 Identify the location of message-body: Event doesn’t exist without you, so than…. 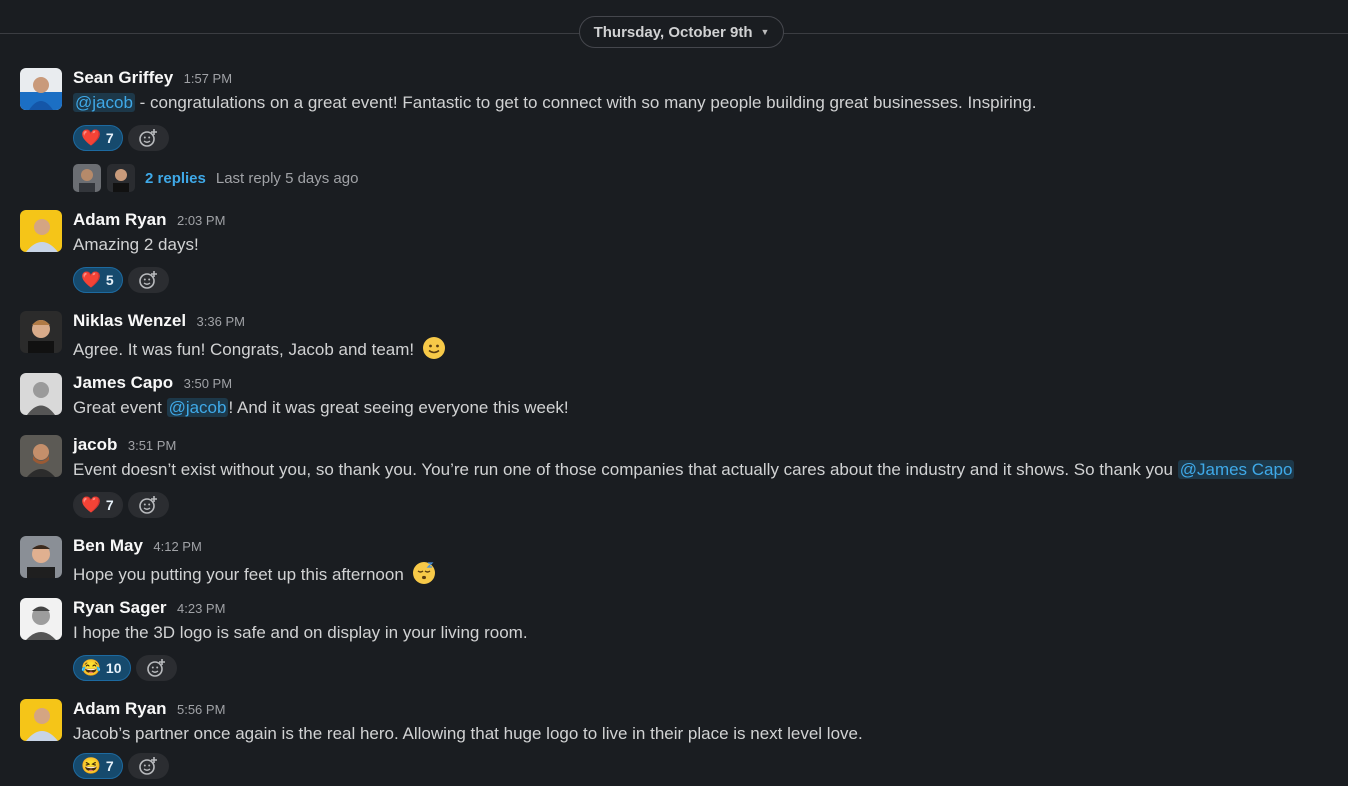
(625, 469).